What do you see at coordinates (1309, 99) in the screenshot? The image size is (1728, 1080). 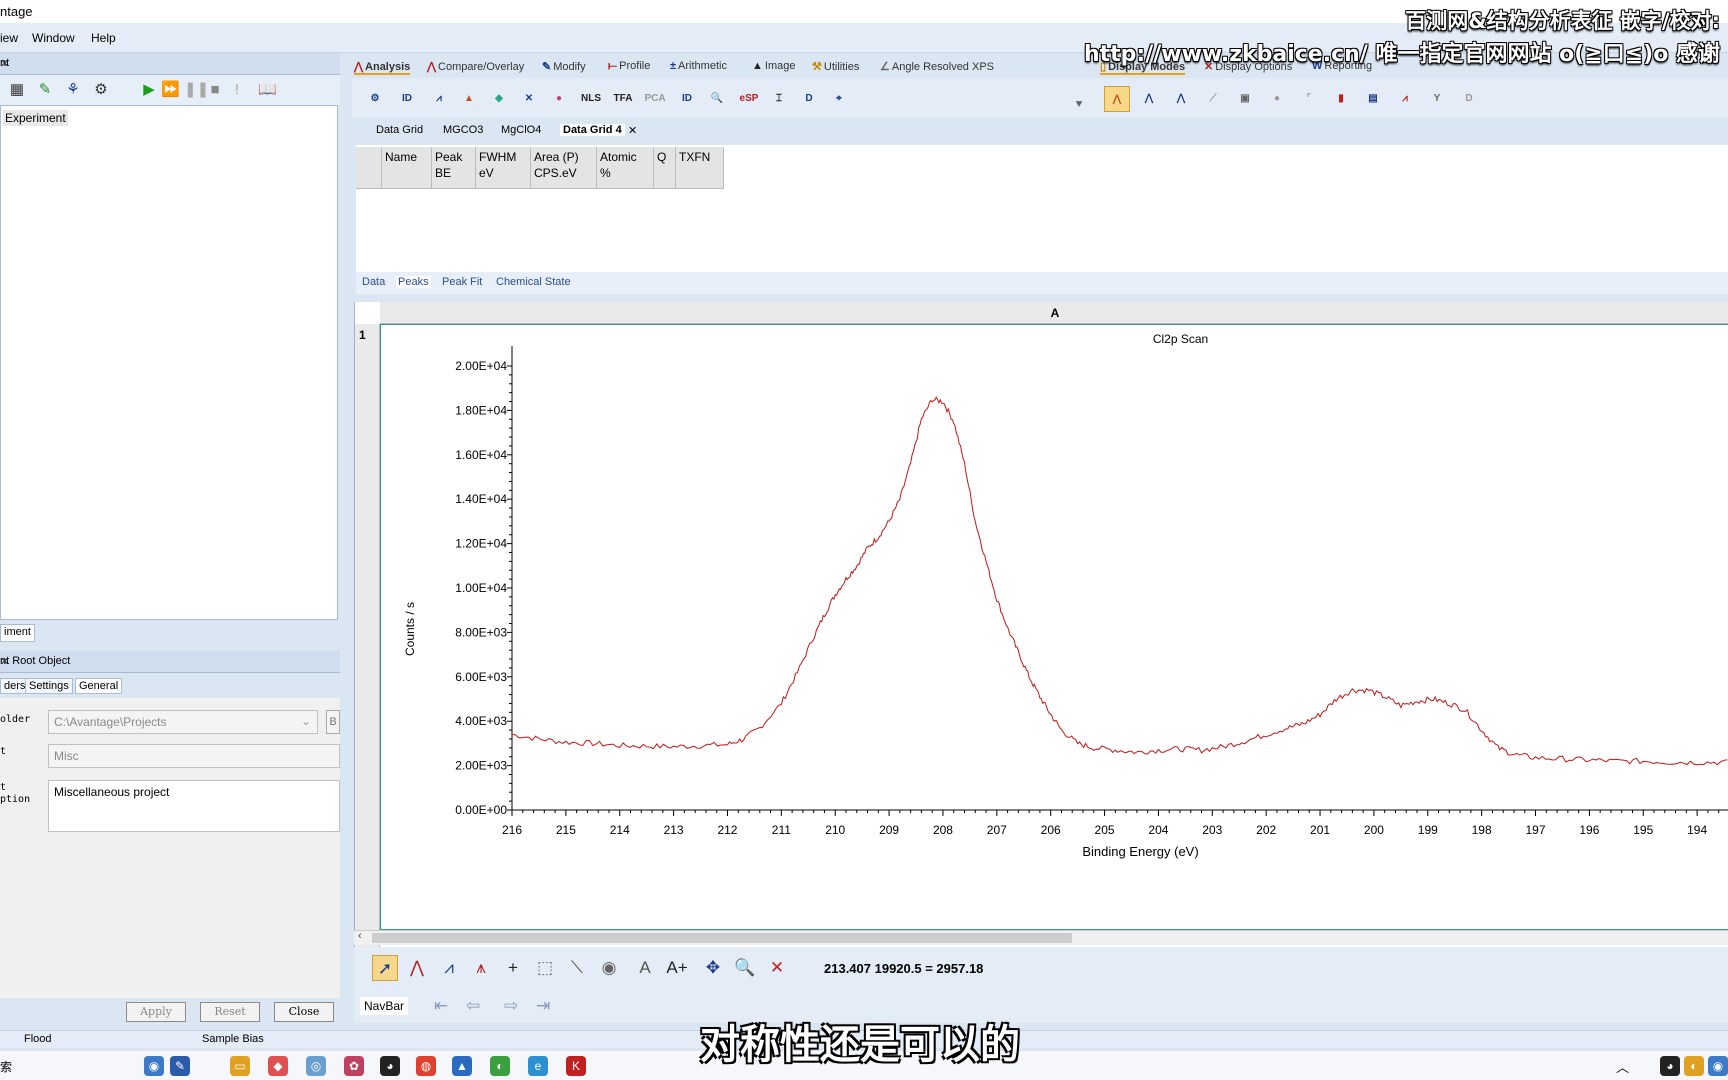 I see `display-mode-map-icon: ⌜` at bounding box center [1309, 99].